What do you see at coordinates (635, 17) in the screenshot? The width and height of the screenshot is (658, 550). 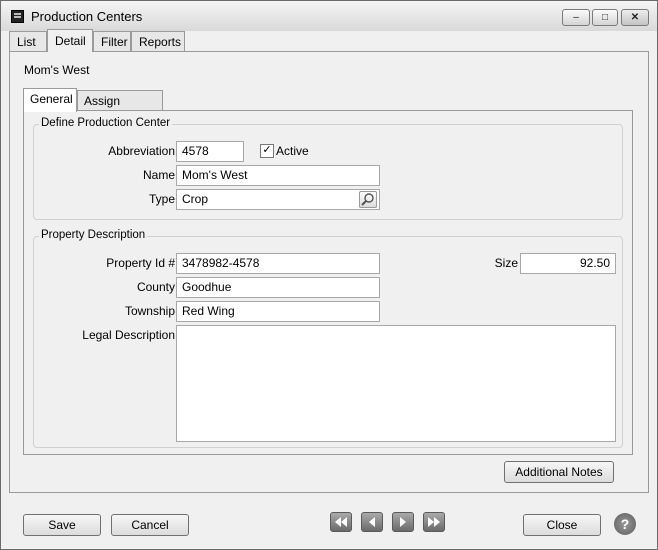 I see `close-window-button: ✕` at bounding box center [635, 17].